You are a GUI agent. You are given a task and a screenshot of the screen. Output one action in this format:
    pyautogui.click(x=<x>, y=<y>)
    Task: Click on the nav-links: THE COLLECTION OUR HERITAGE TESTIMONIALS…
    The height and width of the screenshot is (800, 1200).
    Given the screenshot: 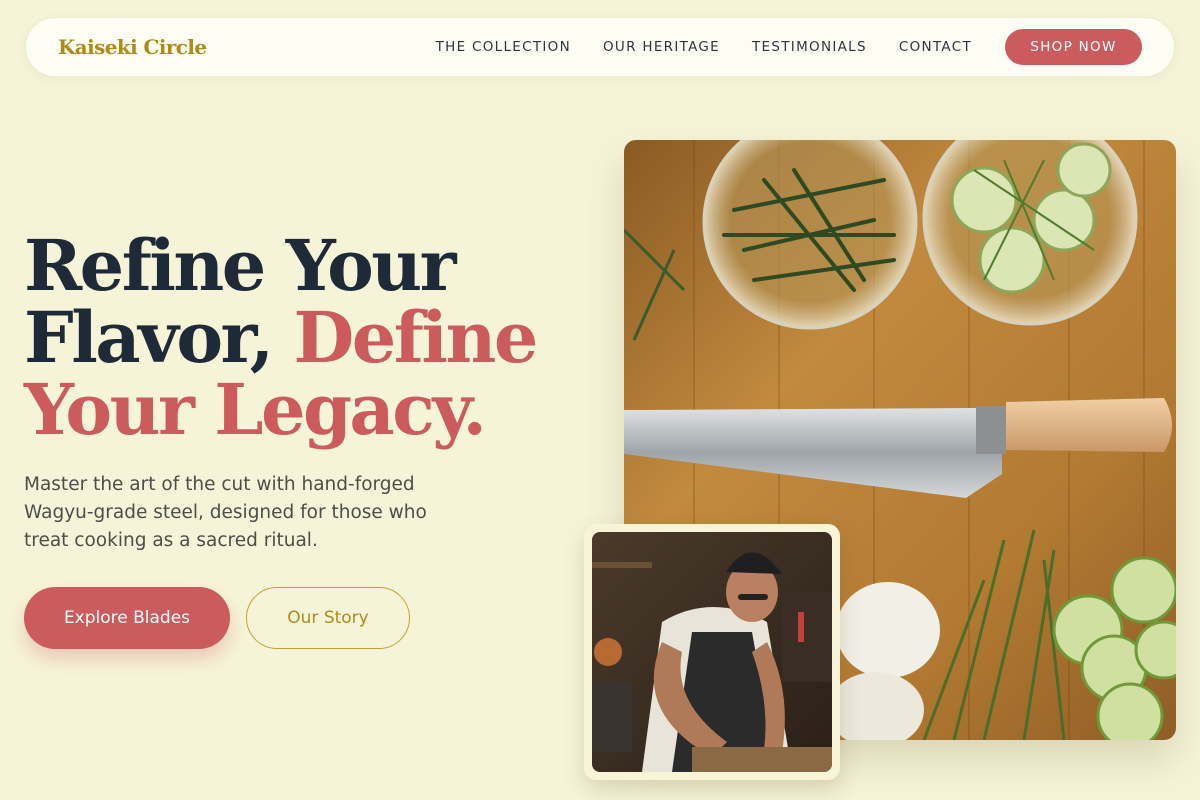 What is the action you would take?
    pyautogui.click(x=789, y=47)
    